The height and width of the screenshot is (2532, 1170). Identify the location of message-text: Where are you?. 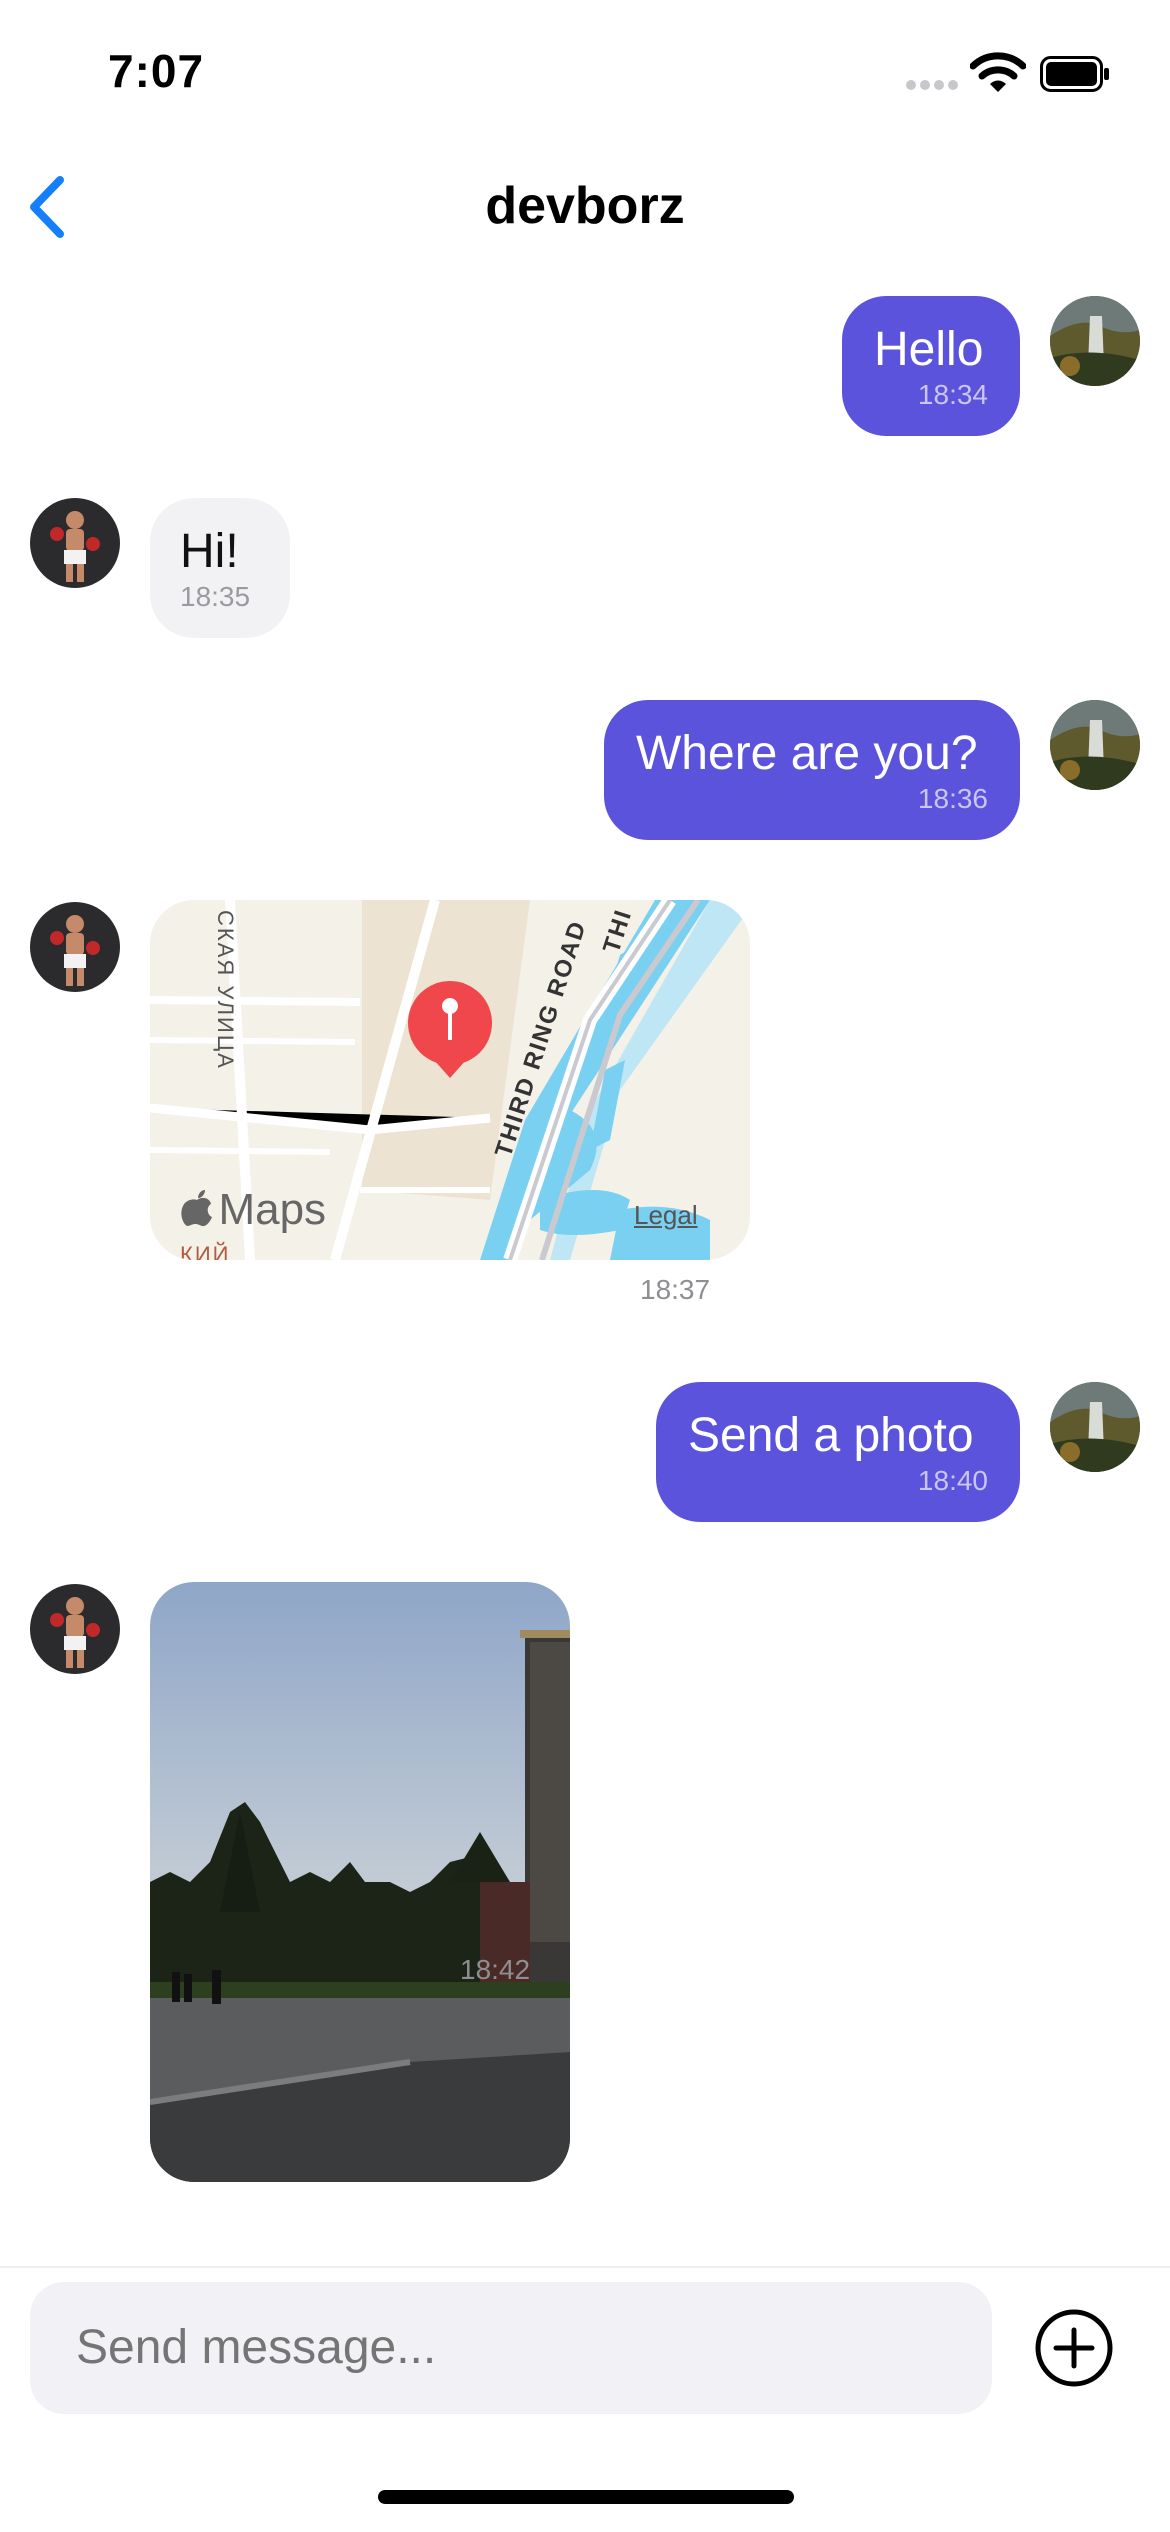
(807, 753).